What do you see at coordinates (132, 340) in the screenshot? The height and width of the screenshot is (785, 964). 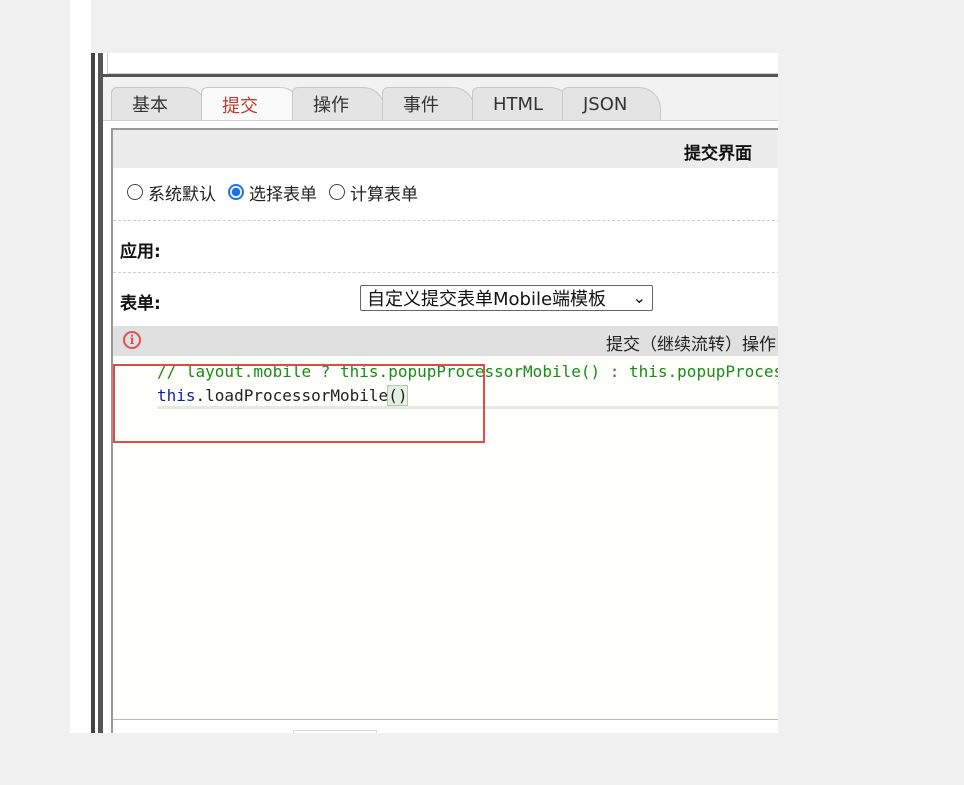 I see `info-icon: i` at bounding box center [132, 340].